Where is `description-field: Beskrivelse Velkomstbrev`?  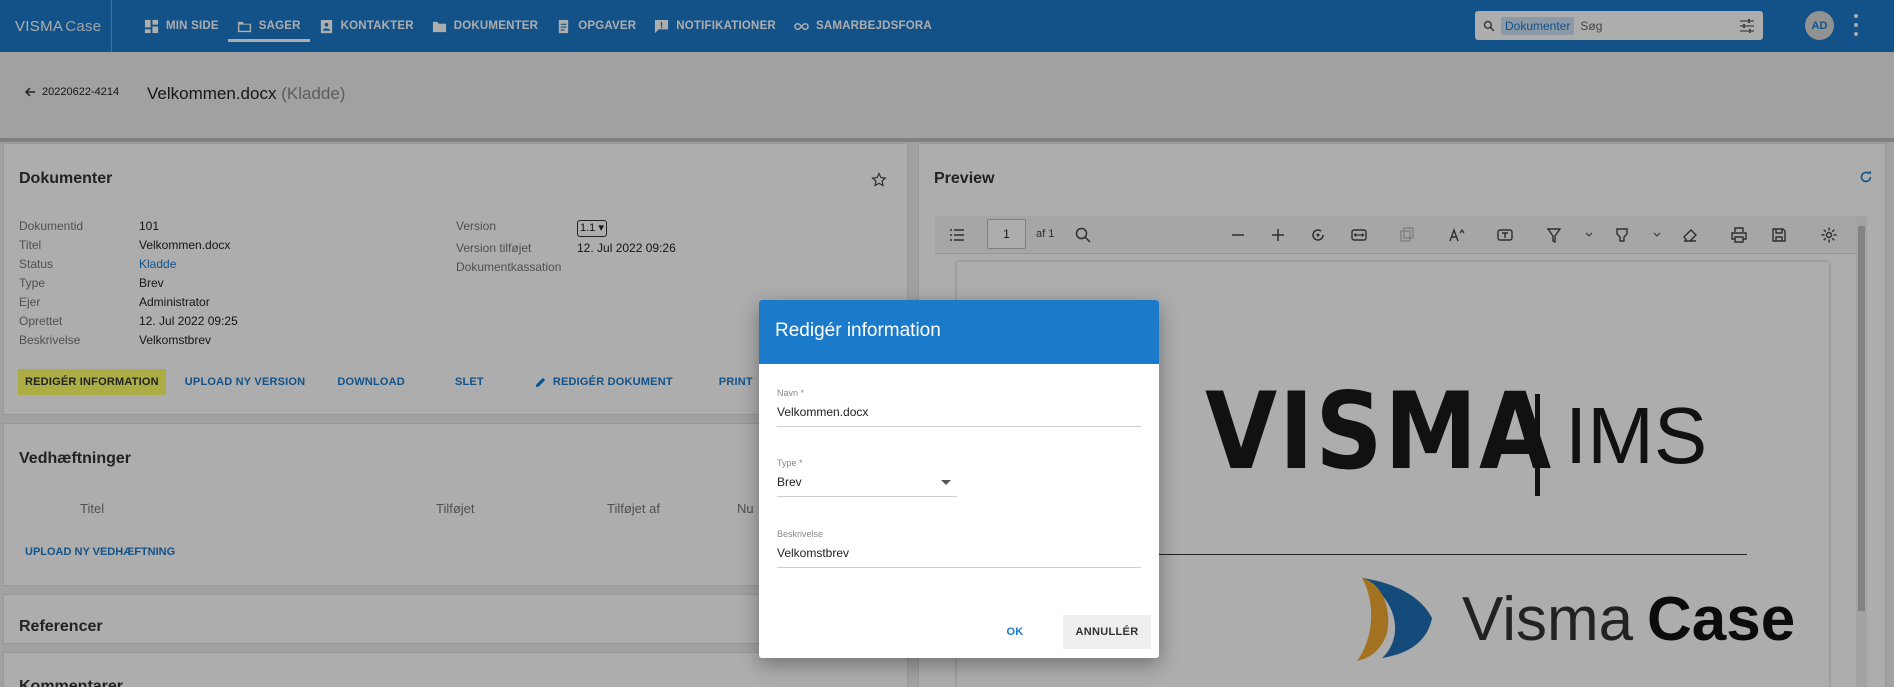 description-field: Beskrivelse Velkomstbrev is located at coordinates (959, 548).